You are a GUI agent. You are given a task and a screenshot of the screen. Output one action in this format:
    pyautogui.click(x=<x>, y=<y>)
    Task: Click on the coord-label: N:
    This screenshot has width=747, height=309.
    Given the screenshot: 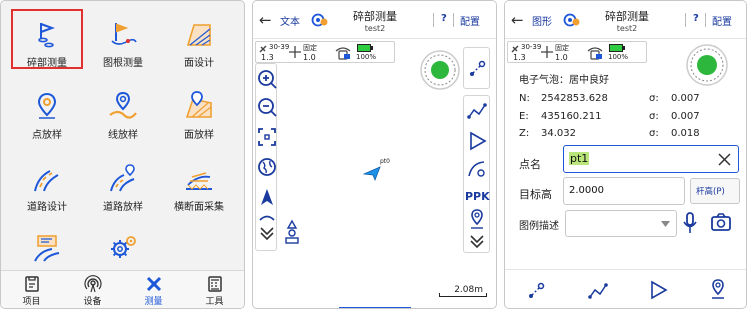 What is the action you would take?
    pyautogui.click(x=524, y=98)
    